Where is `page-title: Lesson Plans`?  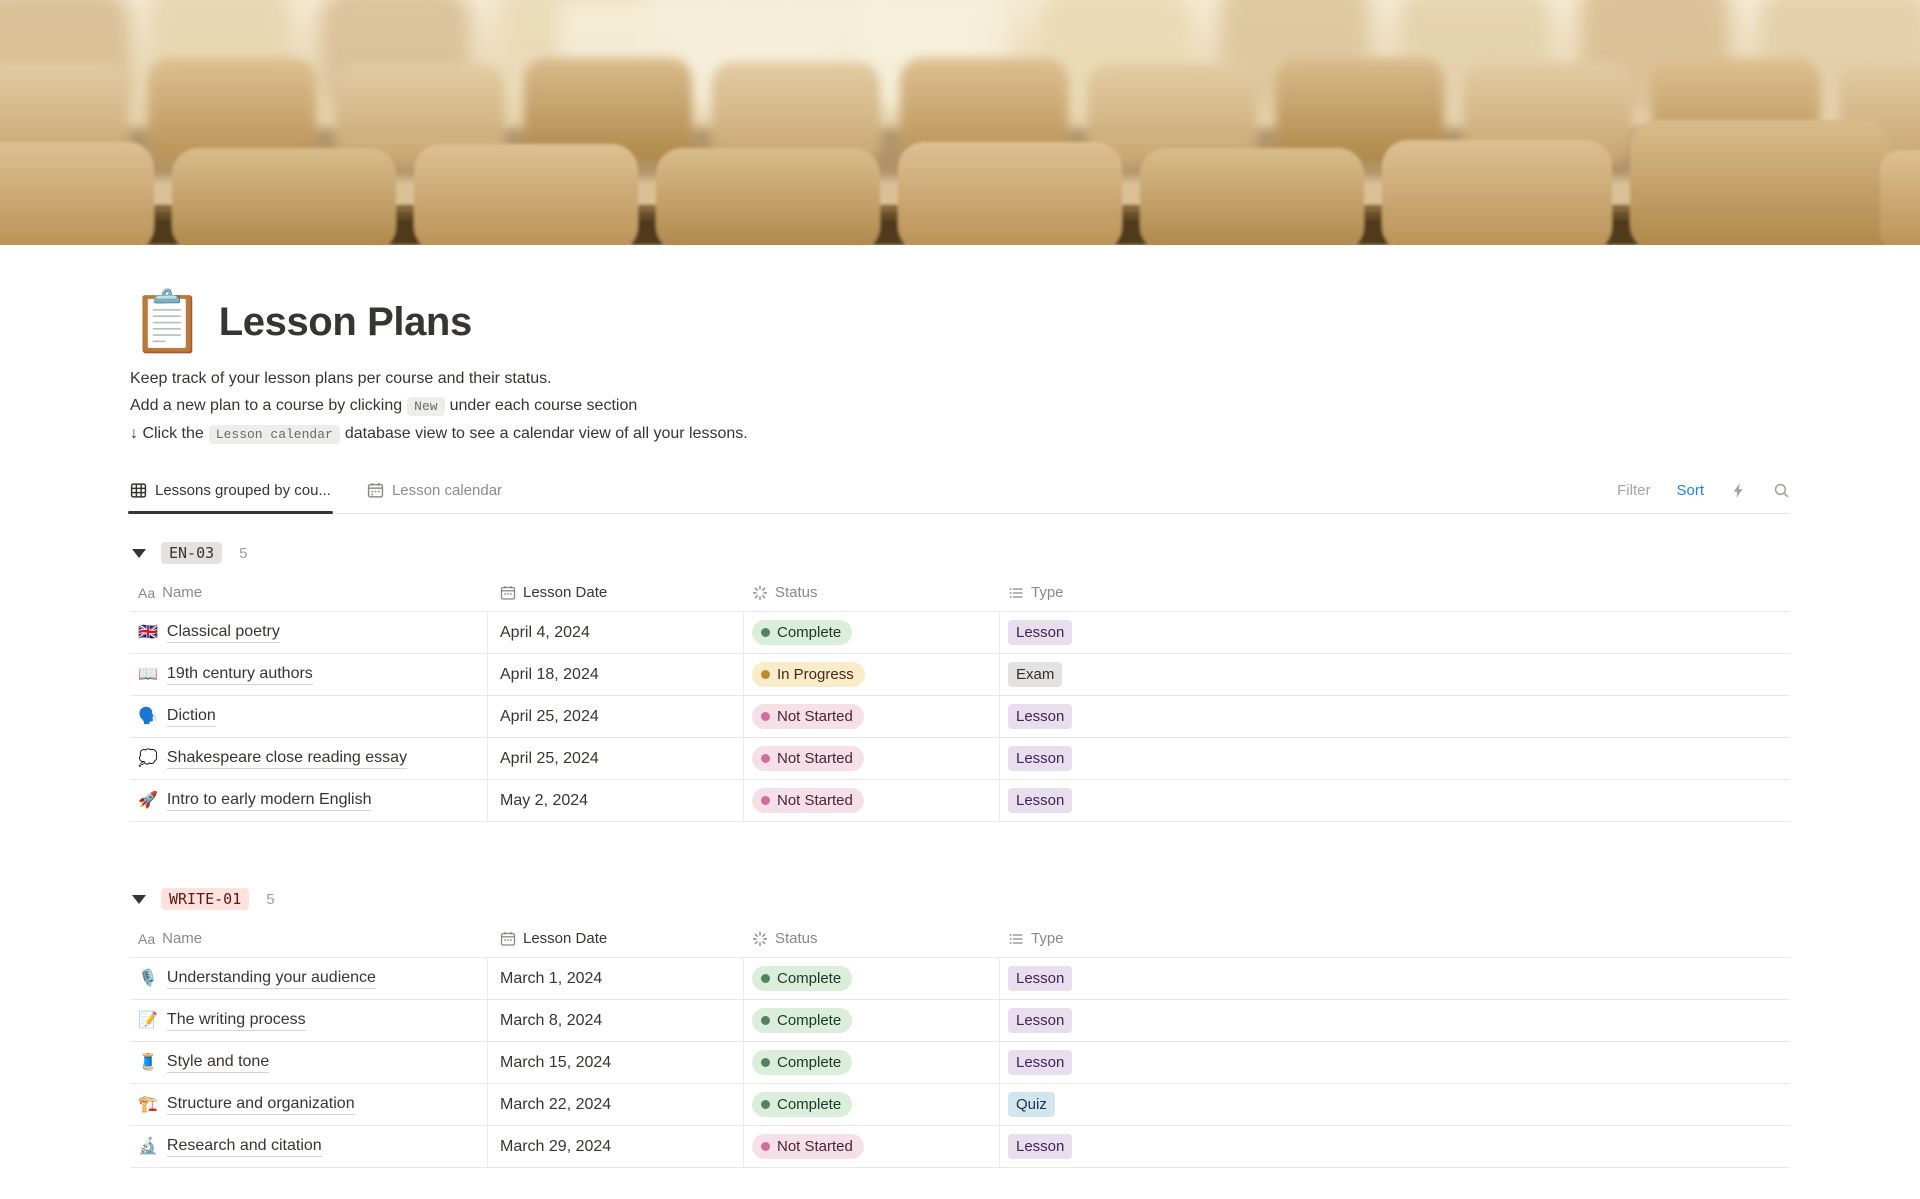
page-title: Lesson Plans is located at coordinates (345, 322).